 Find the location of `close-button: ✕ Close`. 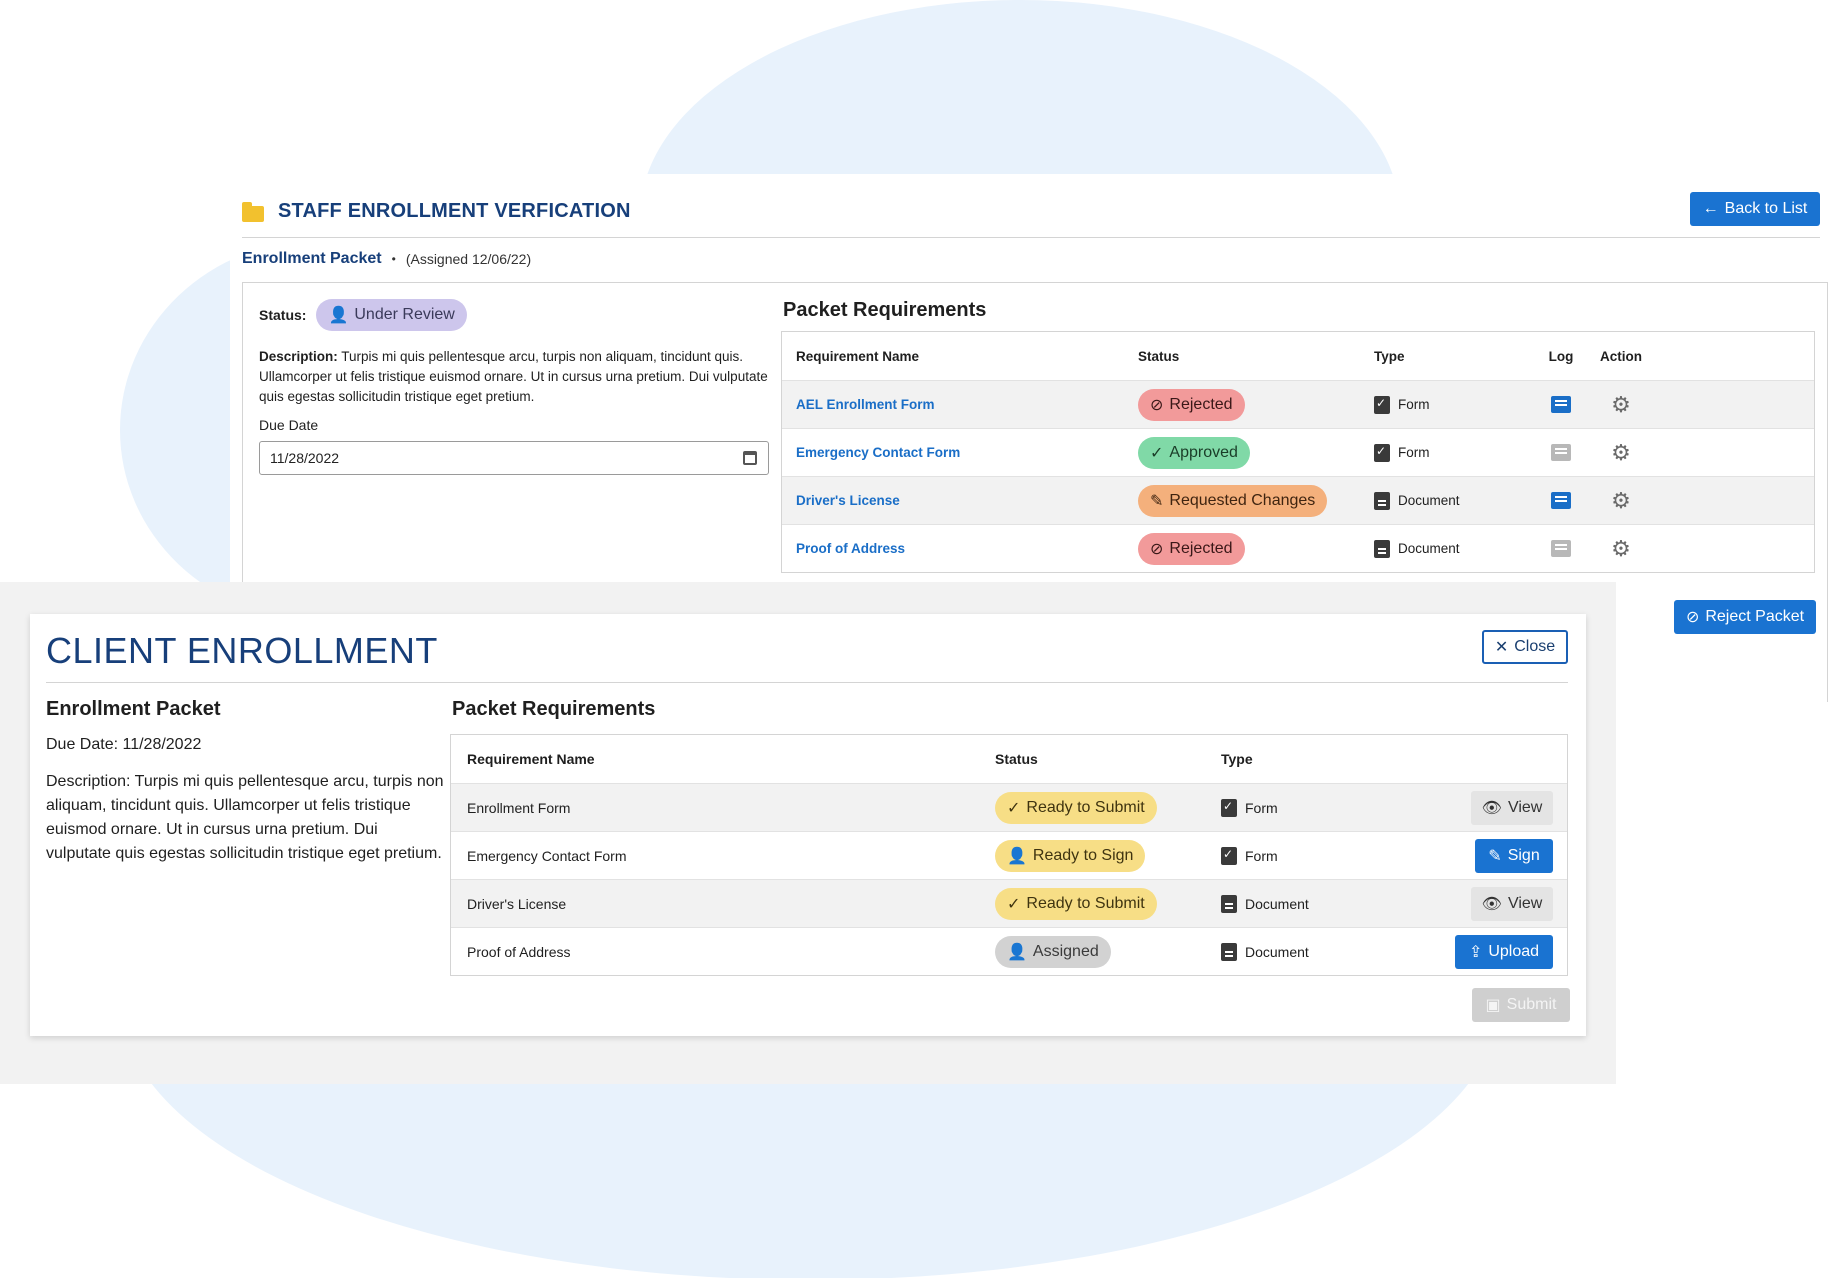

close-button: ✕ Close is located at coordinates (1525, 647).